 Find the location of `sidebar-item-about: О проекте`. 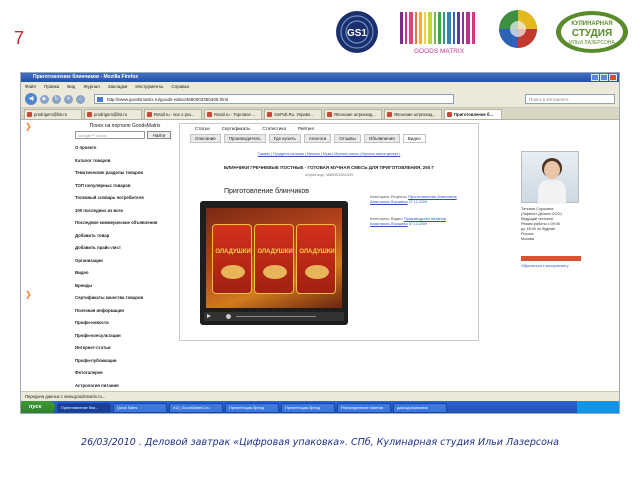

sidebar-item-about: О проекте is located at coordinates (125, 148).